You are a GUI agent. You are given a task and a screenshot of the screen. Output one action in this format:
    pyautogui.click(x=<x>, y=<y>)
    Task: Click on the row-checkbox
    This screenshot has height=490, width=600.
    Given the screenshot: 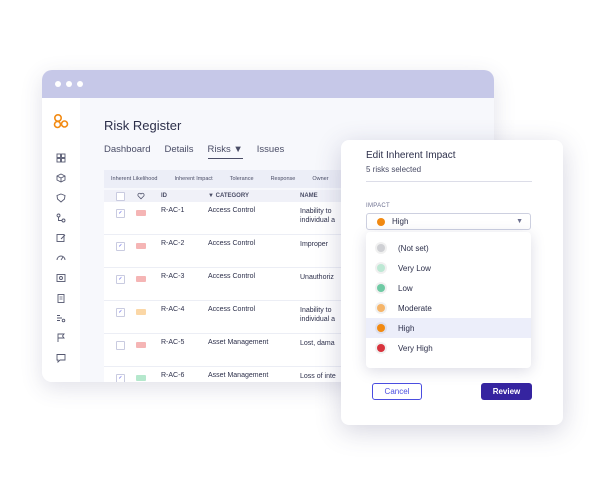 What is the action you would take?
    pyautogui.click(x=120, y=345)
    